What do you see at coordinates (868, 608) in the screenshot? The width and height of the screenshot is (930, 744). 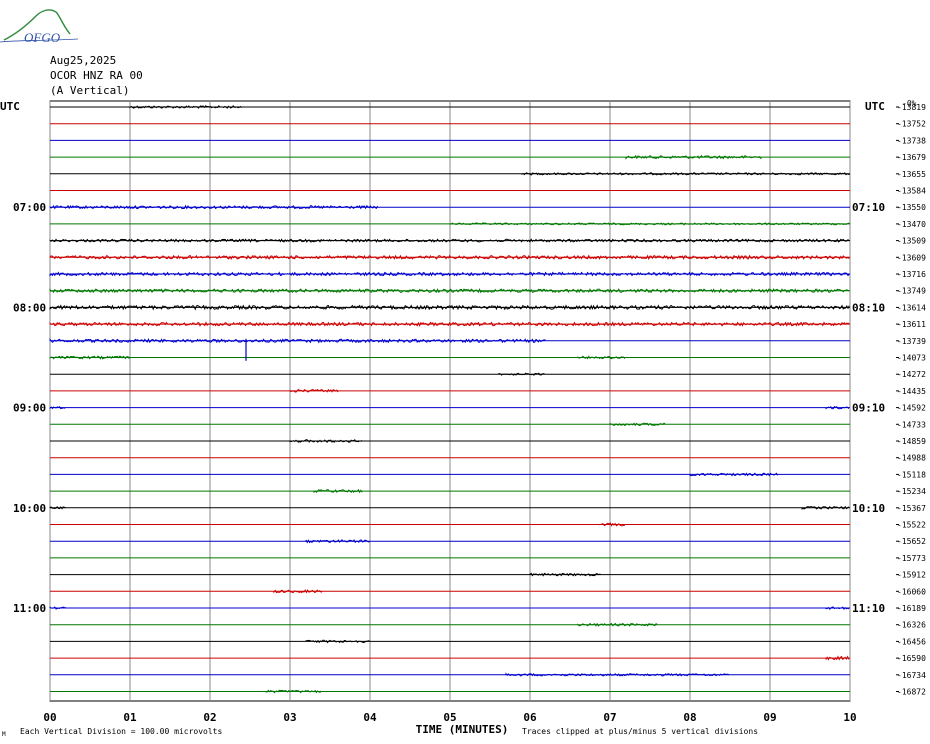 I see `right-time-label: 11:10` at bounding box center [868, 608].